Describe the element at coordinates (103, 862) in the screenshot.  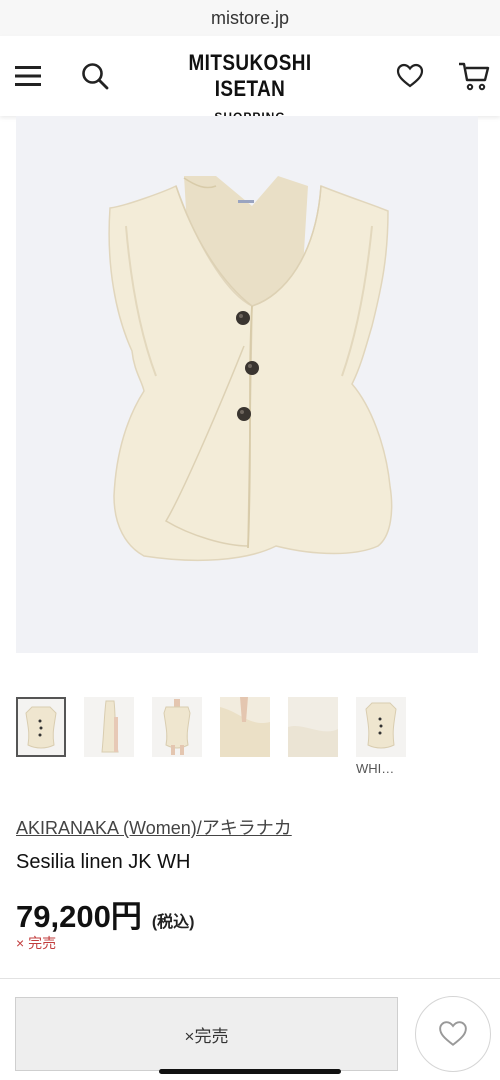
I see `product-name: Sesilia linen JK WH` at that location.